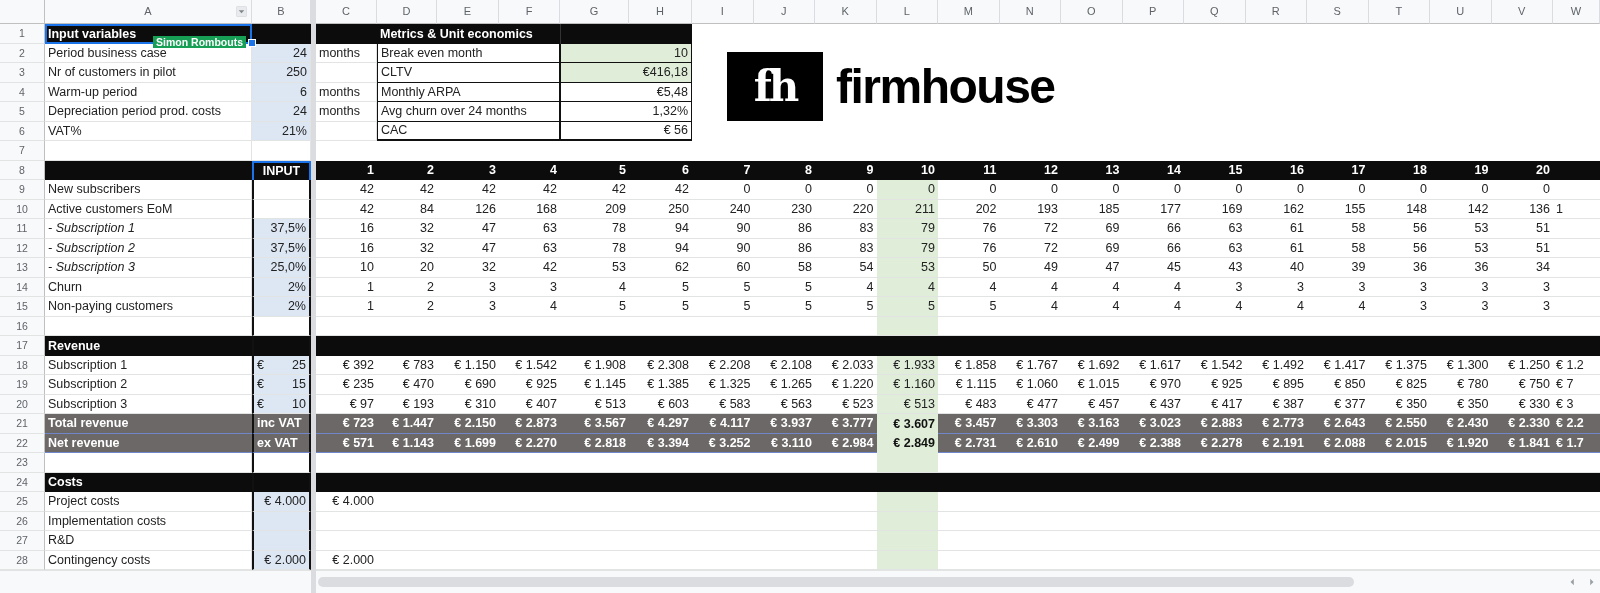 This screenshot has height=593, width=1600. I want to click on column-header: J, so click(784, 12).